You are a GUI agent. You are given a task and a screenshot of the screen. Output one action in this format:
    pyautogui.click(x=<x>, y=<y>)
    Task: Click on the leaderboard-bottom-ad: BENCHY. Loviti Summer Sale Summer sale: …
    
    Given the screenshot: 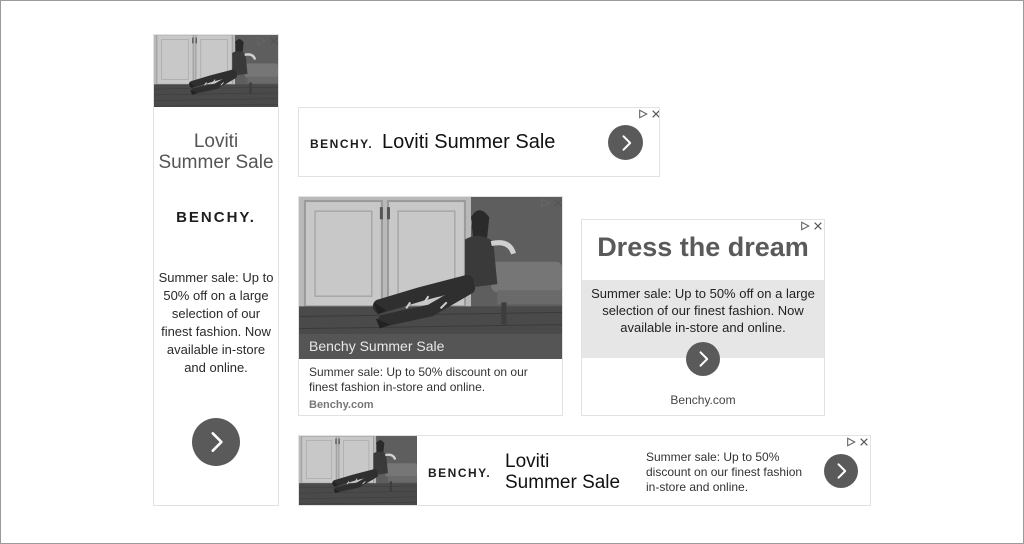 What is the action you would take?
    pyautogui.click(x=584, y=470)
    